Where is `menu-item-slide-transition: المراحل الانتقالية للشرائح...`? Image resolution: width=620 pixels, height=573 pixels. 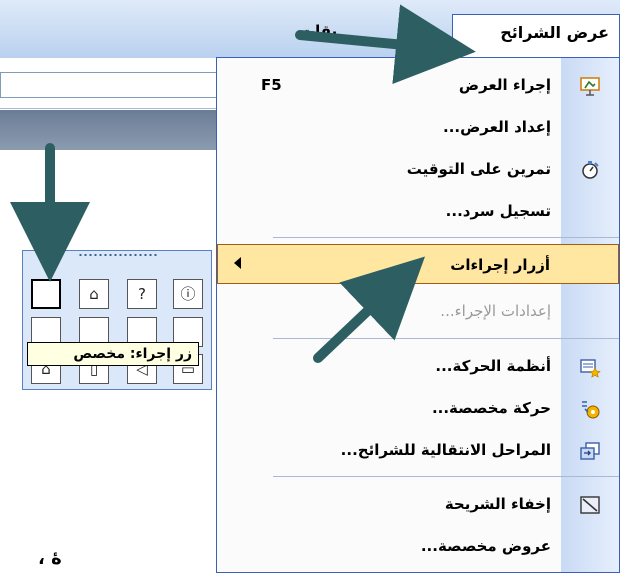 menu-item-slide-transition: المراحل الانتقالية للشرائح... is located at coordinates (418, 451).